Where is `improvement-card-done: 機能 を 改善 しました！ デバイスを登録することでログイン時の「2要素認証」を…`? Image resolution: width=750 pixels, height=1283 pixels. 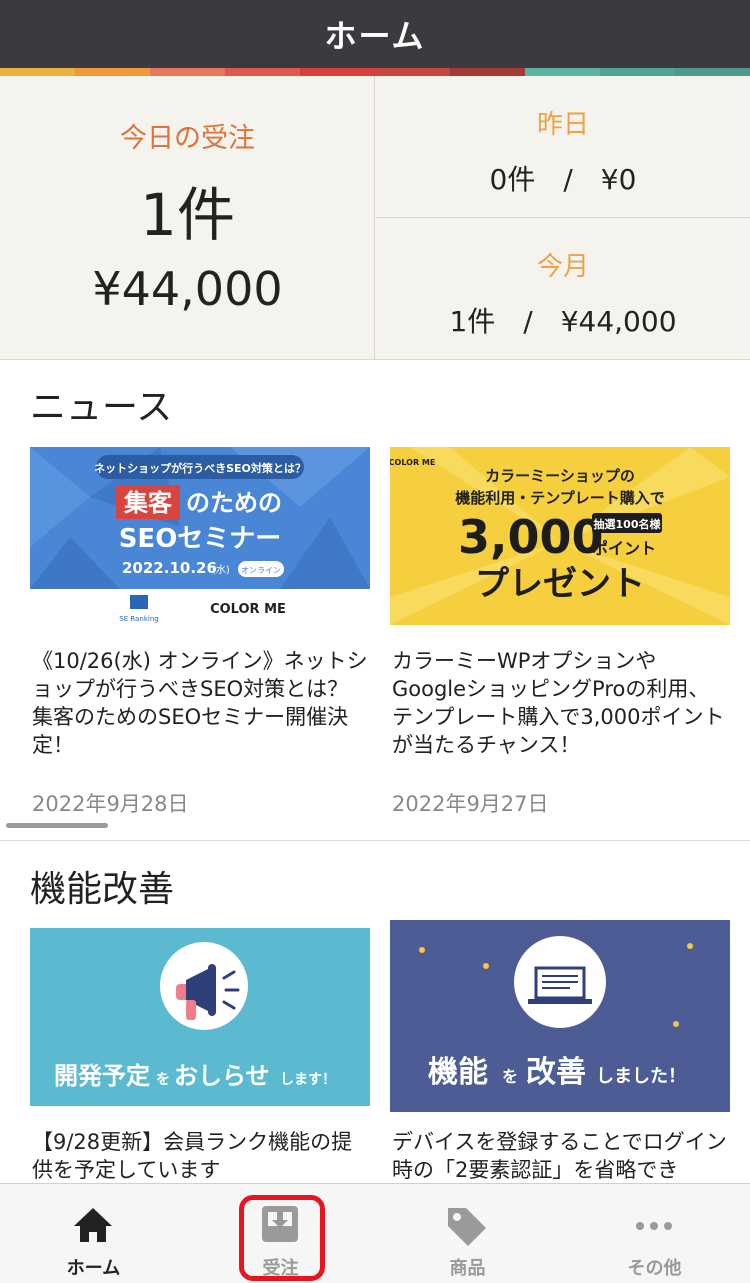 improvement-card-done: 機能 を 改善 しました！ デバイスを登録することでログイン時の「2要素認証」を… is located at coordinates (560, 1051).